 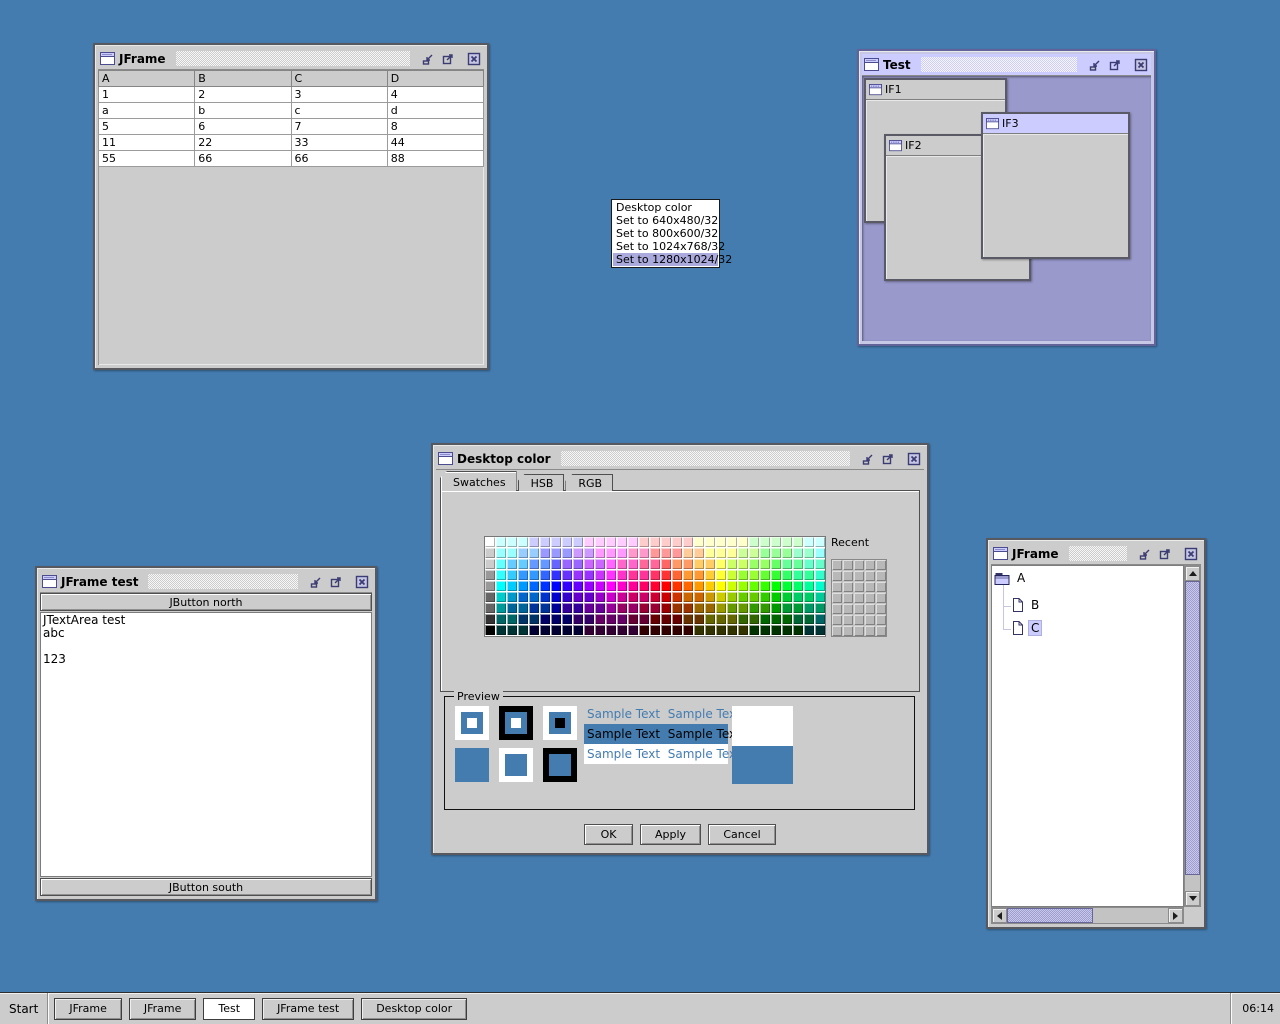 What do you see at coordinates (1192, 728) in the screenshot?
I see `vertical-scrollbar-thumb` at bounding box center [1192, 728].